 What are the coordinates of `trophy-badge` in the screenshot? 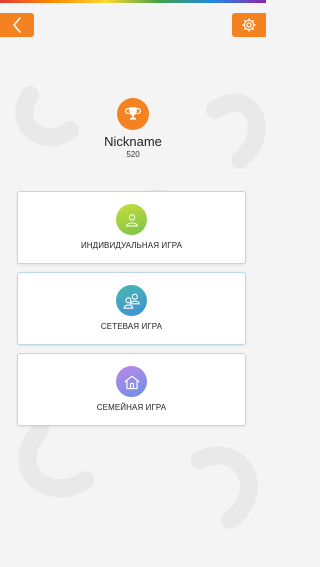 It's located at (133, 114).